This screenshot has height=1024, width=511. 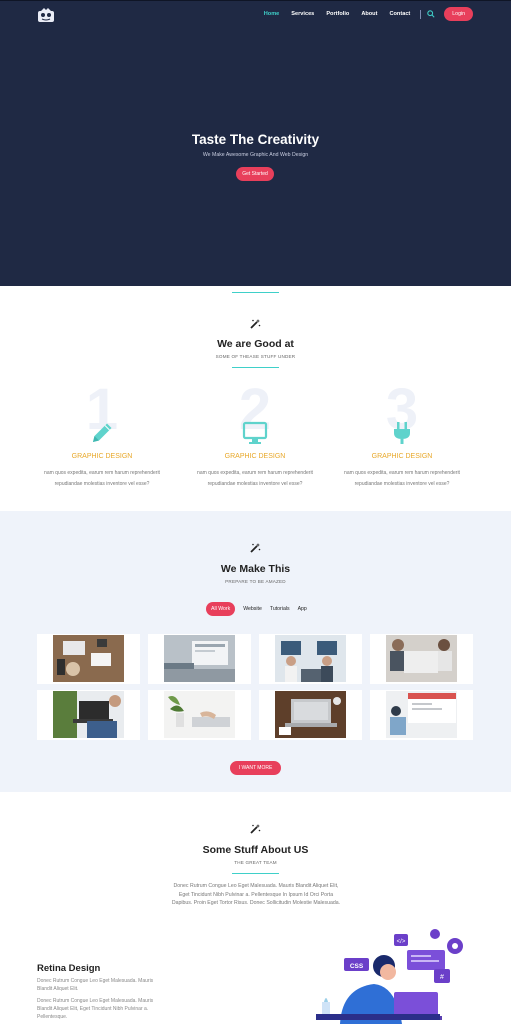 I want to click on good-at-subtitle: SOME OF THEASE STUFF UNDER, so click(x=255, y=356).